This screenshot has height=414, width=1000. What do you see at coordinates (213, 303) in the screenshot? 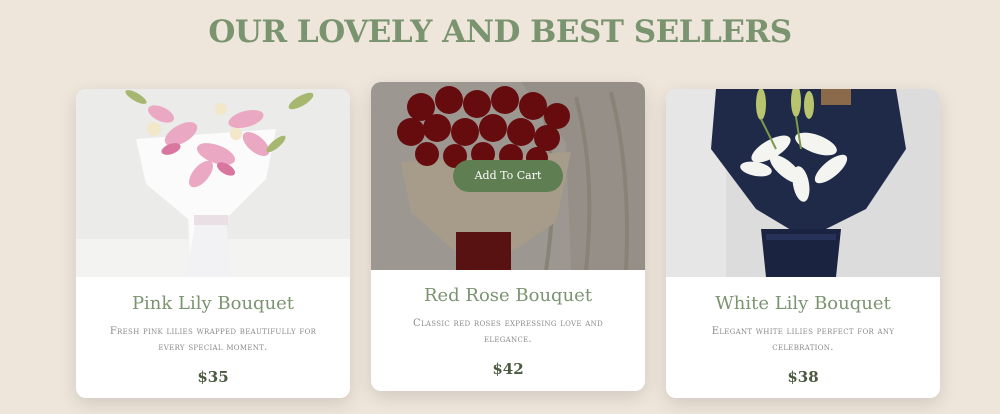
I see `product-name: Pink Lily Bouquet` at bounding box center [213, 303].